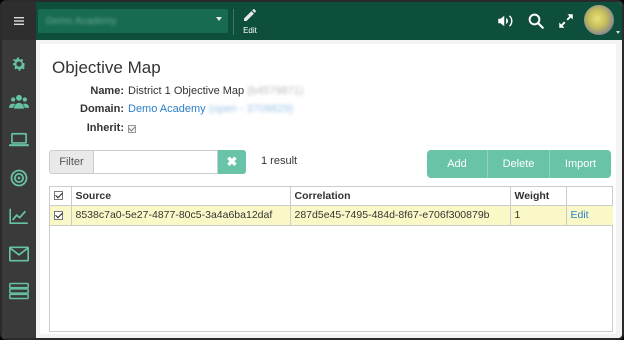  I want to click on hamburger-icon, so click(19, 21).